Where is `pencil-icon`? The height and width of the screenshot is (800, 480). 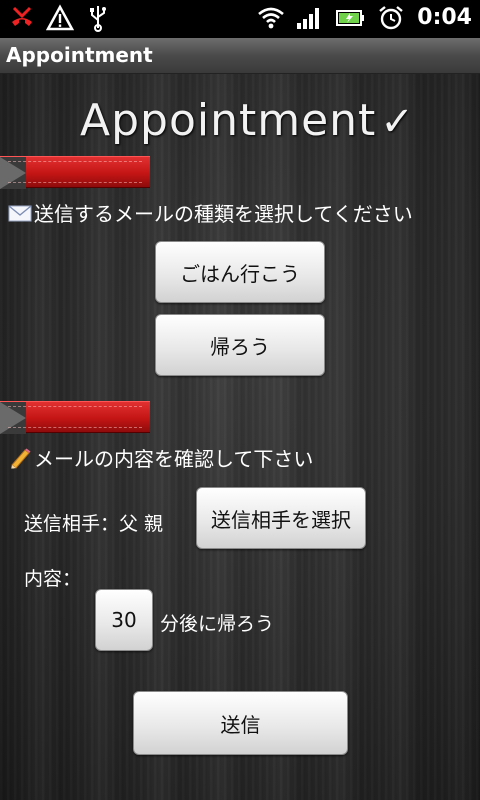
pencil-icon is located at coordinates (21, 458).